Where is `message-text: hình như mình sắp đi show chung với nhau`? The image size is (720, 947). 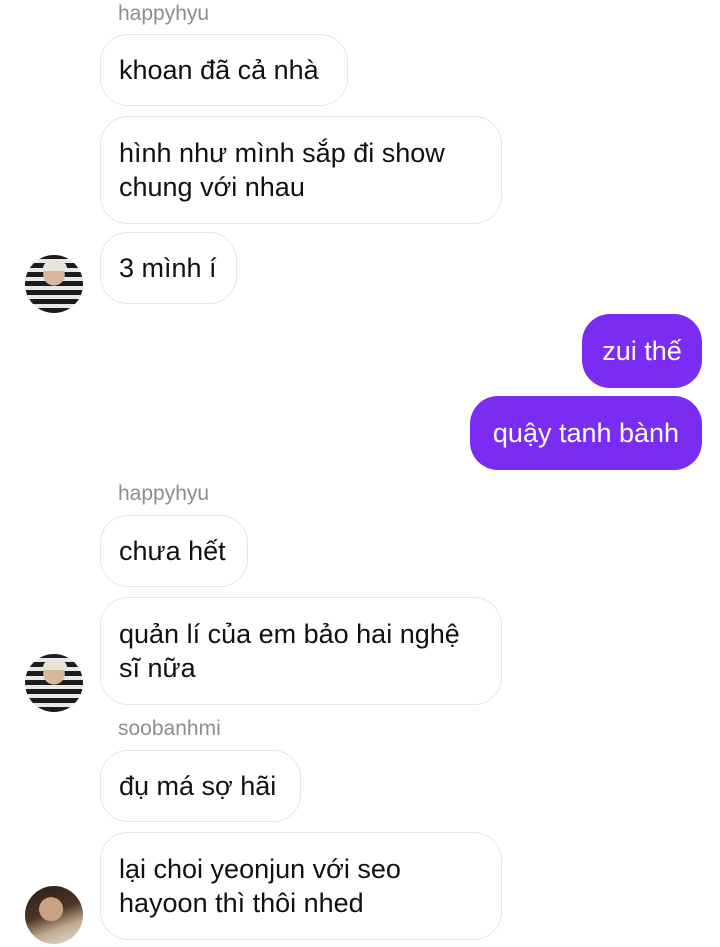
message-text: hình như mình sắp đi show chung với nhau is located at coordinates (282, 170).